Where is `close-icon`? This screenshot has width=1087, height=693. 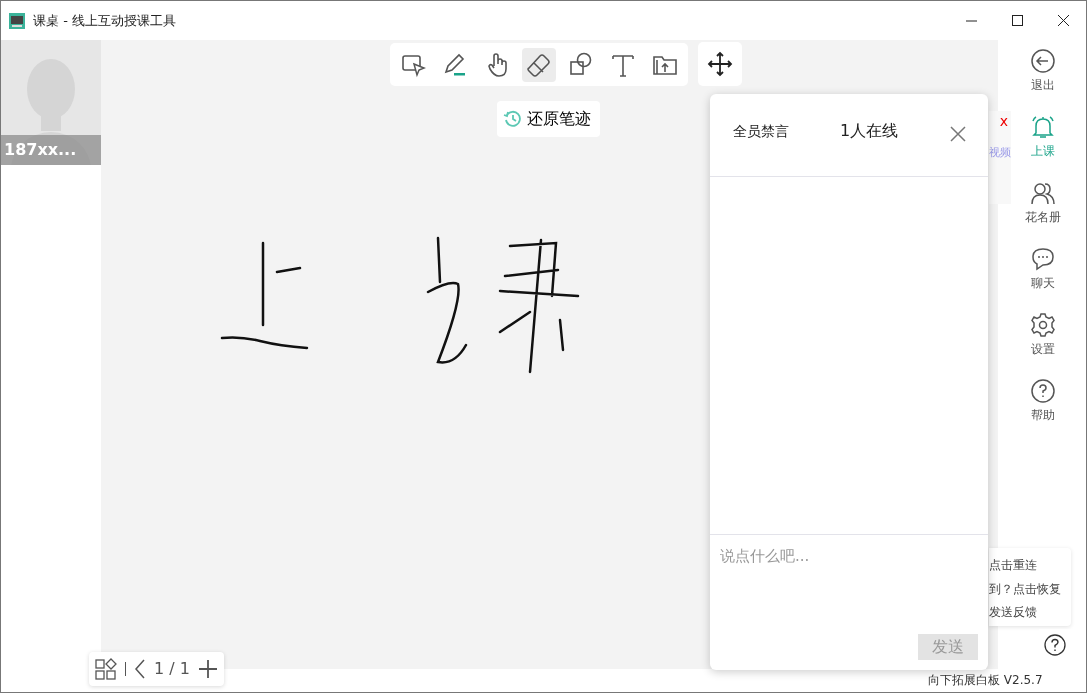 close-icon is located at coordinates (1063, 20).